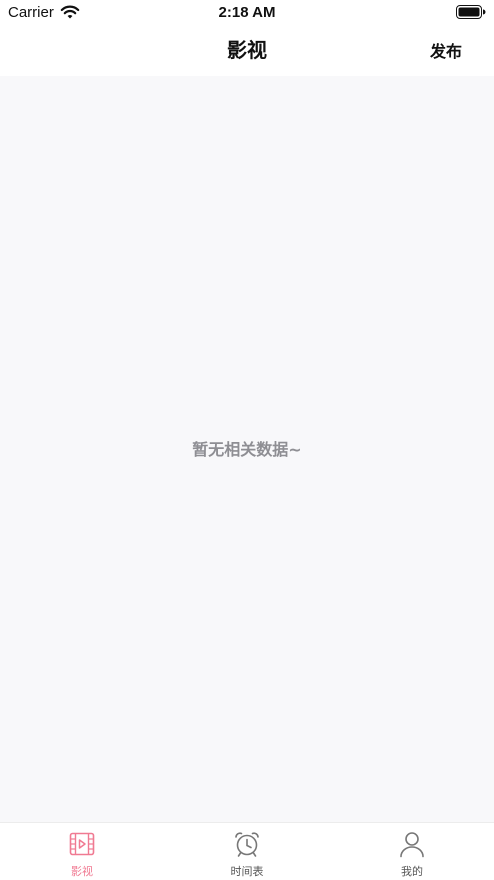 The image size is (494, 880). Describe the element at coordinates (471, 12) in the screenshot. I see `battery-icon` at that location.